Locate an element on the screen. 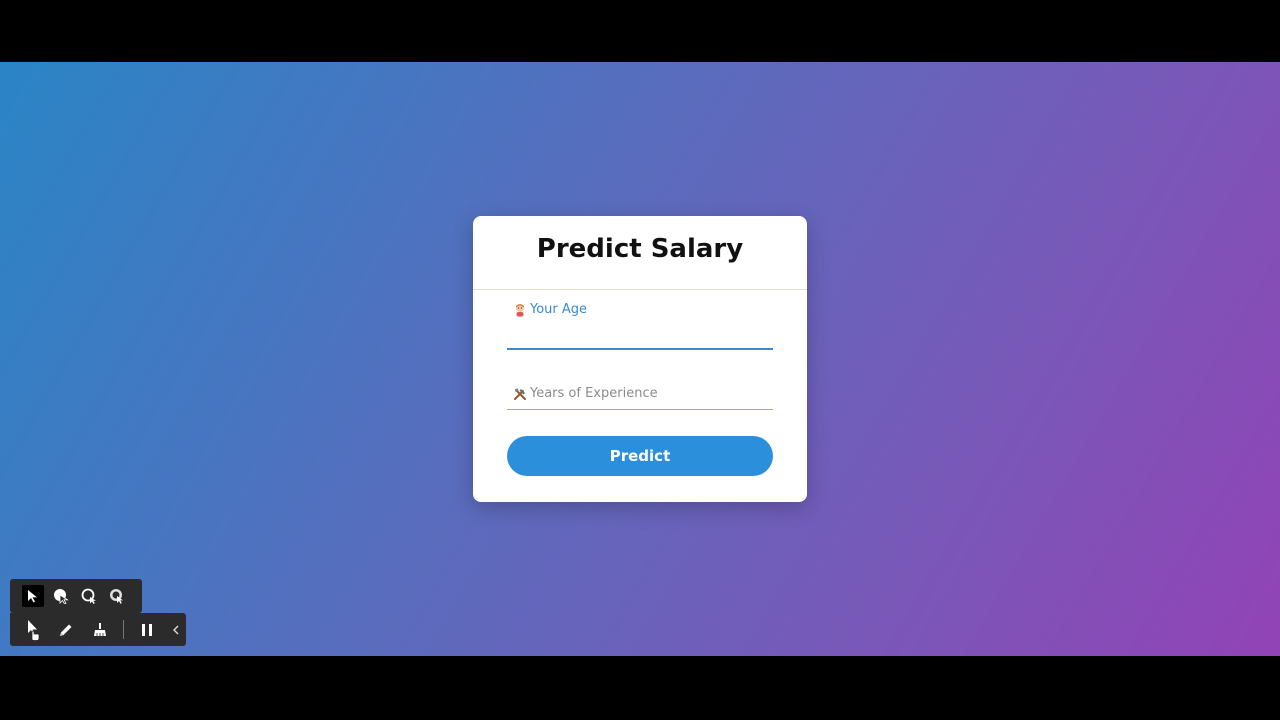  age-input is located at coordinates (640, 338).